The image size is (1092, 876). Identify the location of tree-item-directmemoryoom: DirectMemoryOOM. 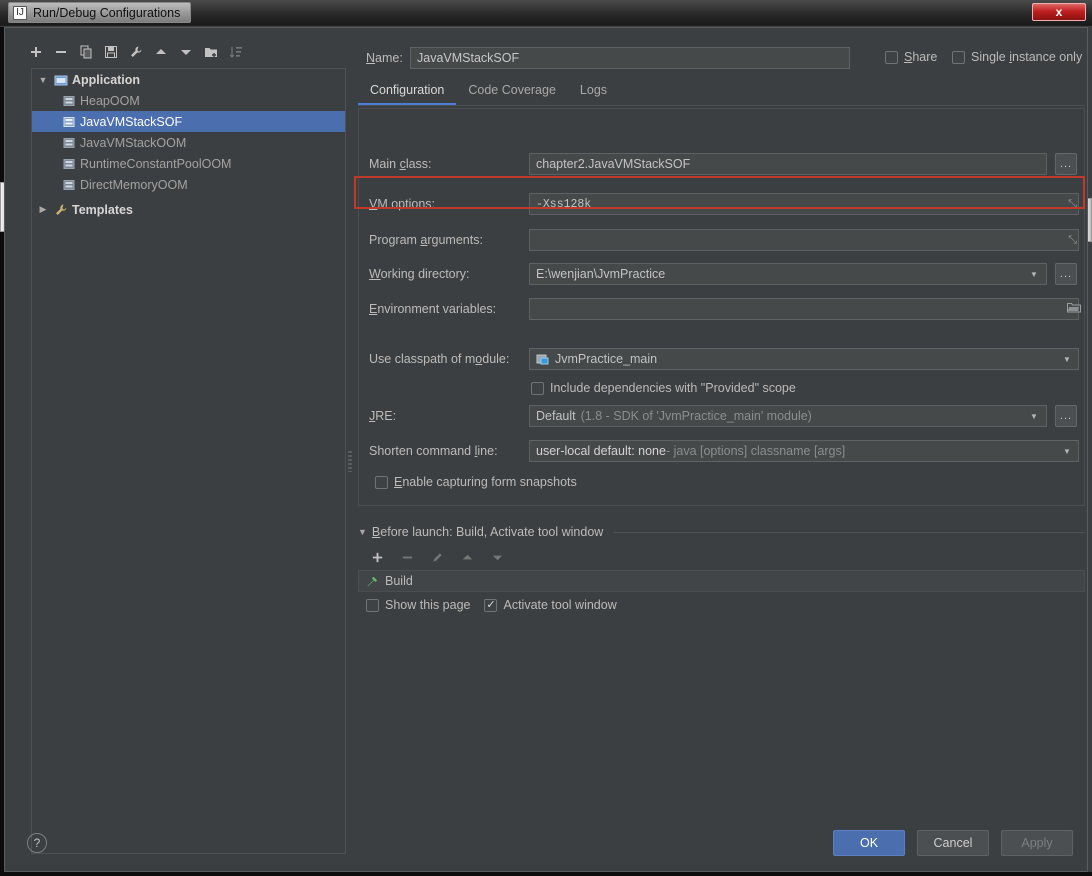
(188, 184).